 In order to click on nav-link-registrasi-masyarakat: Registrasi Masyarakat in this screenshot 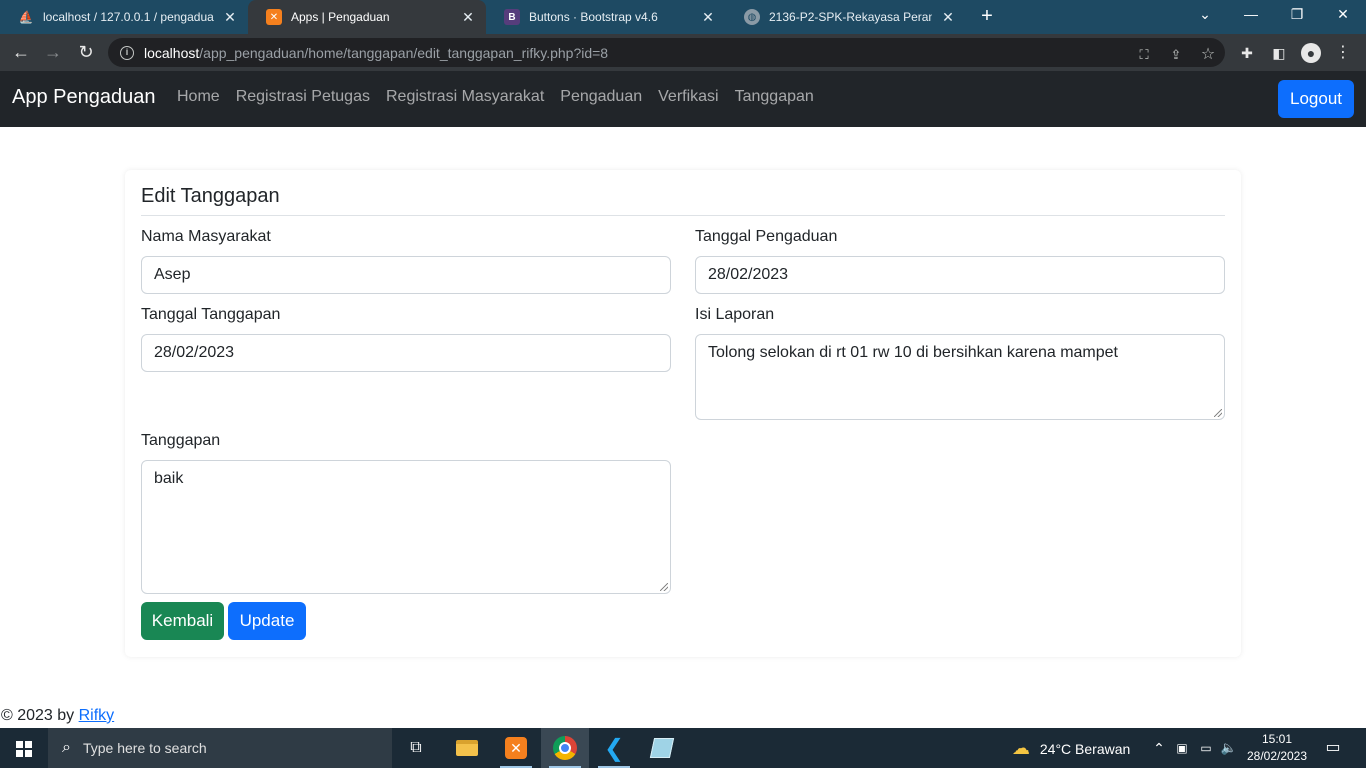, I will do `click(465, 97)`.